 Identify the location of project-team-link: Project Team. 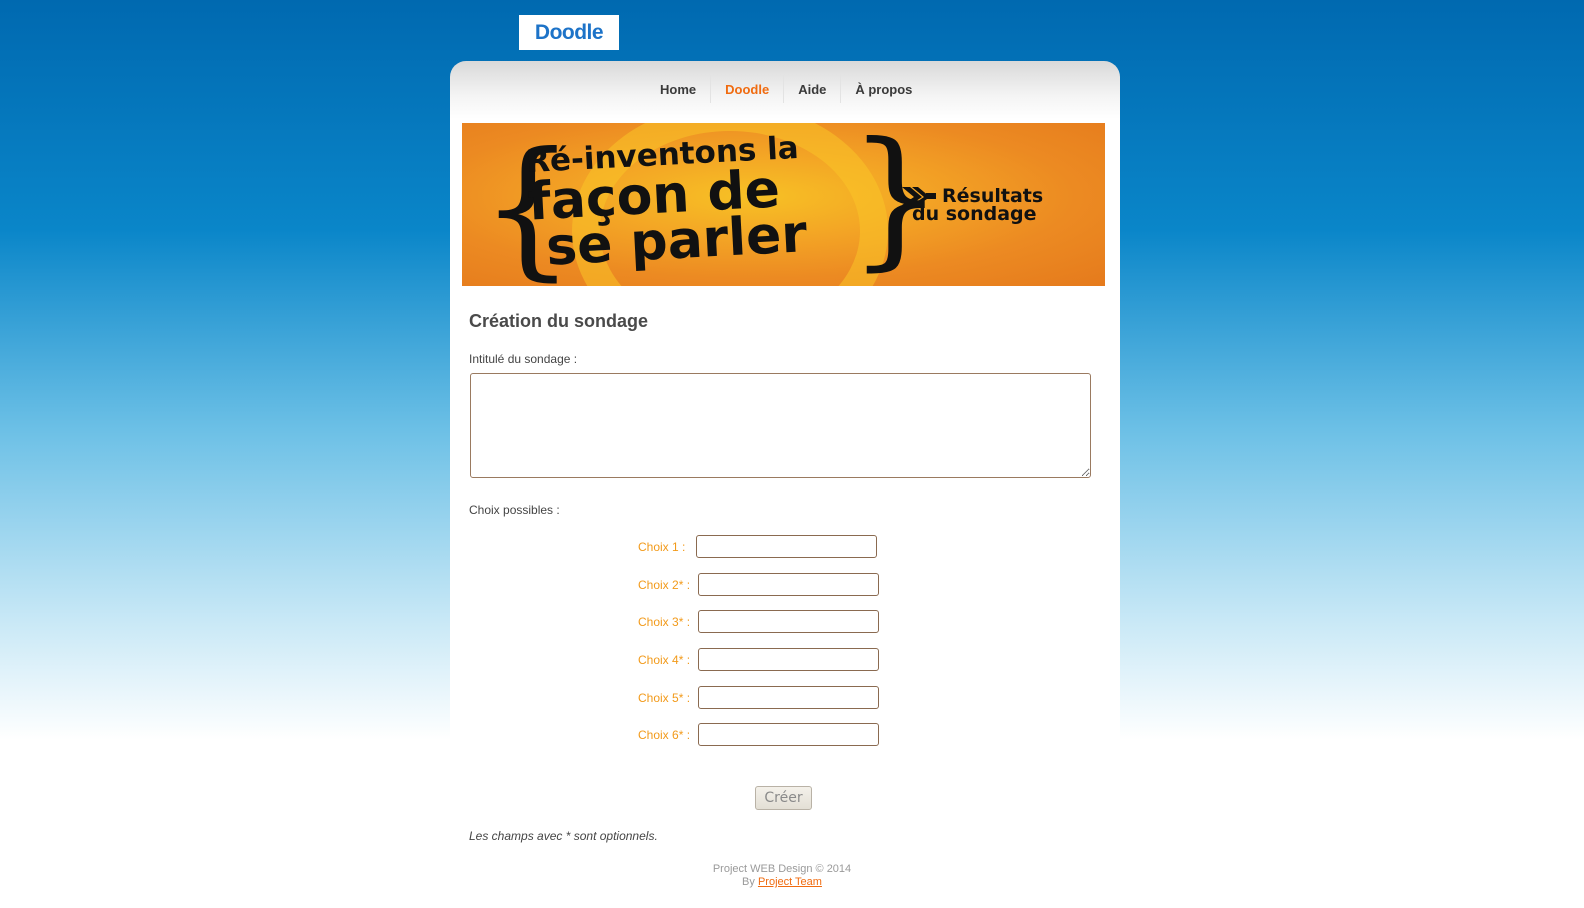
(790, 882).